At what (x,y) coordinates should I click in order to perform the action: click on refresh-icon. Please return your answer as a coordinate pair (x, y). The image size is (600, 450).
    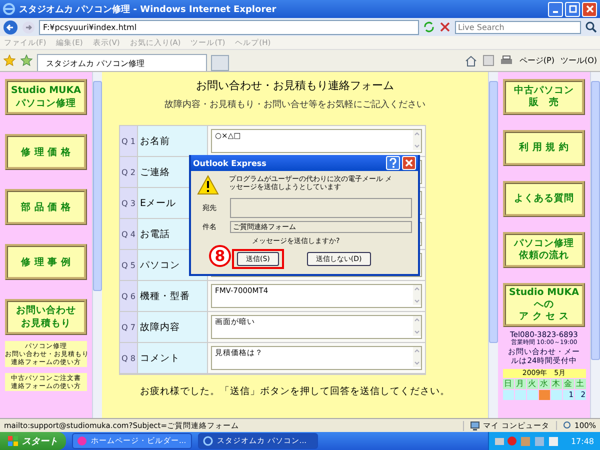
    Looking at the image, I should click on (429, 27).